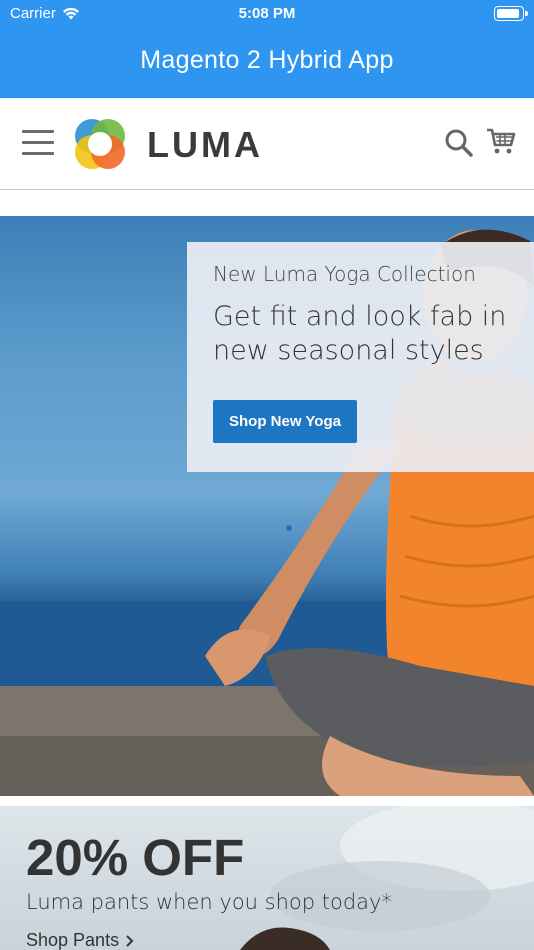 The image size is (534, 950). Describe the element at coordinates (285, 421) in the screenshot. I see `shop-new-yoga-button: Shop New Yoga` at that location.